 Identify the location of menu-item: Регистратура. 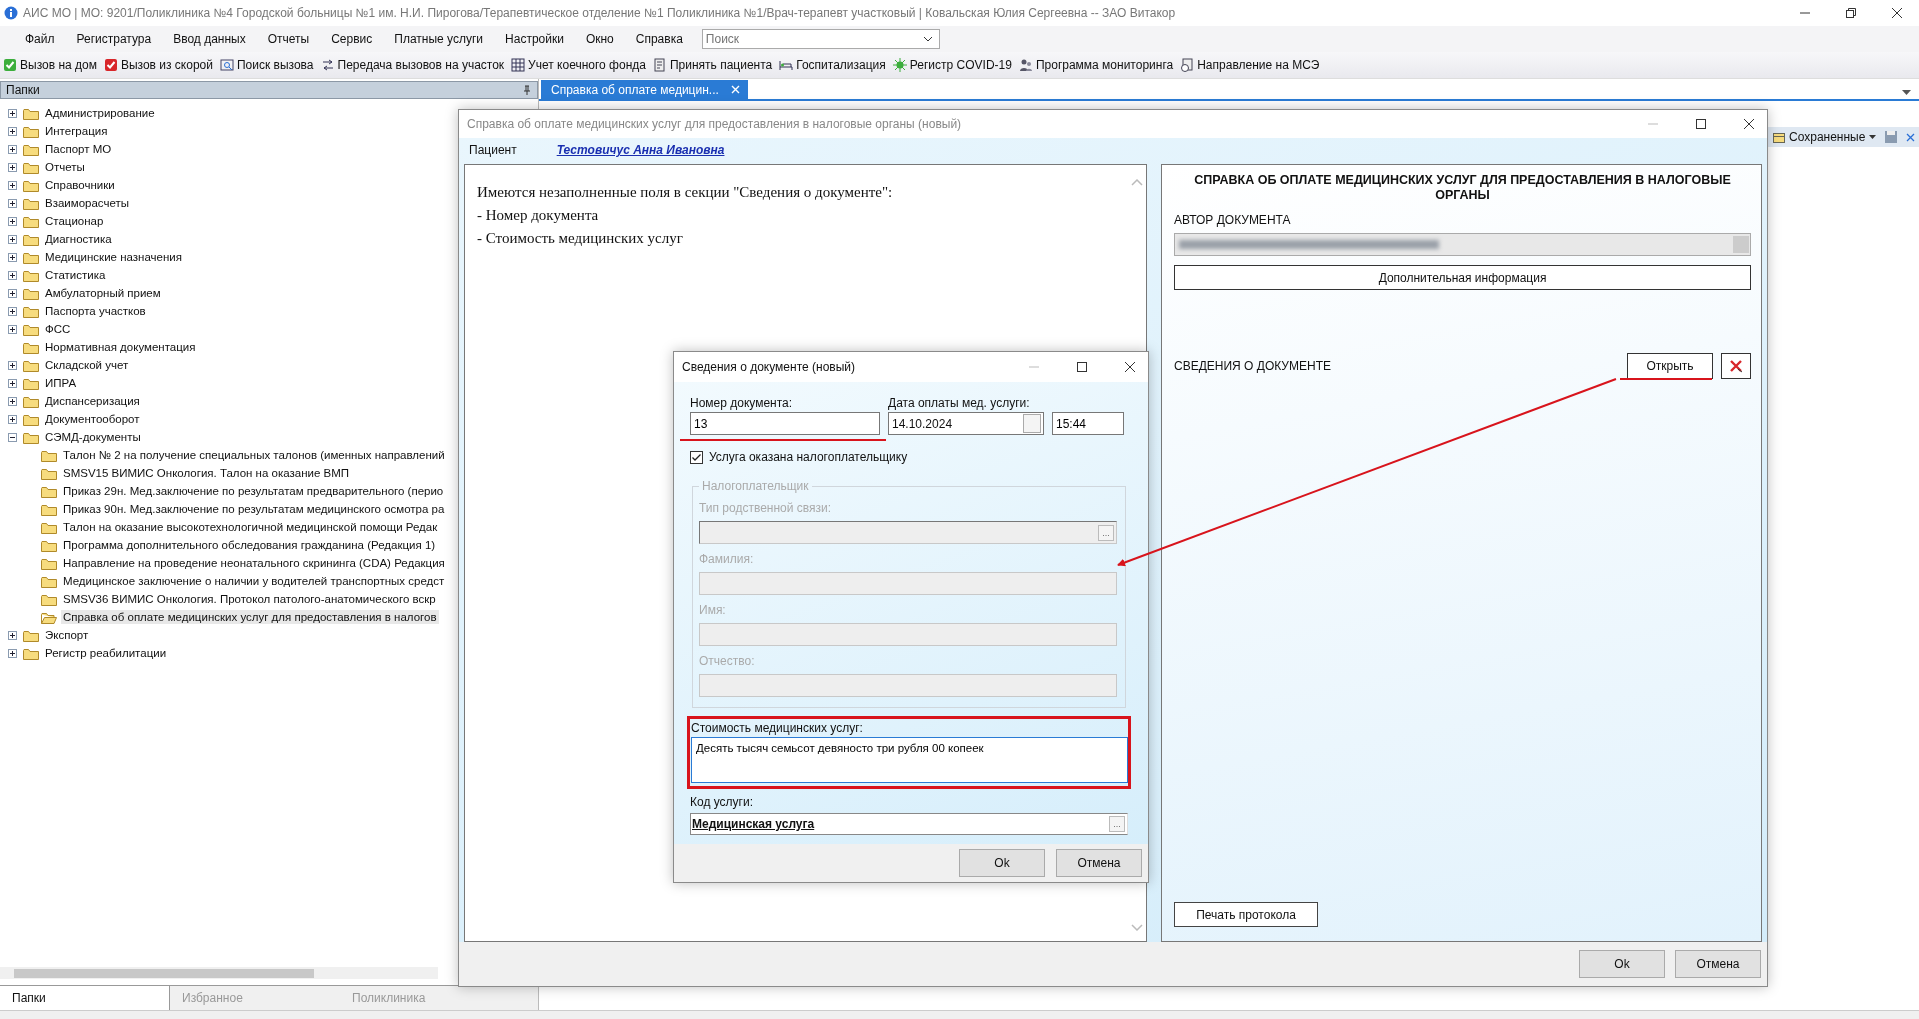
(114, 39).